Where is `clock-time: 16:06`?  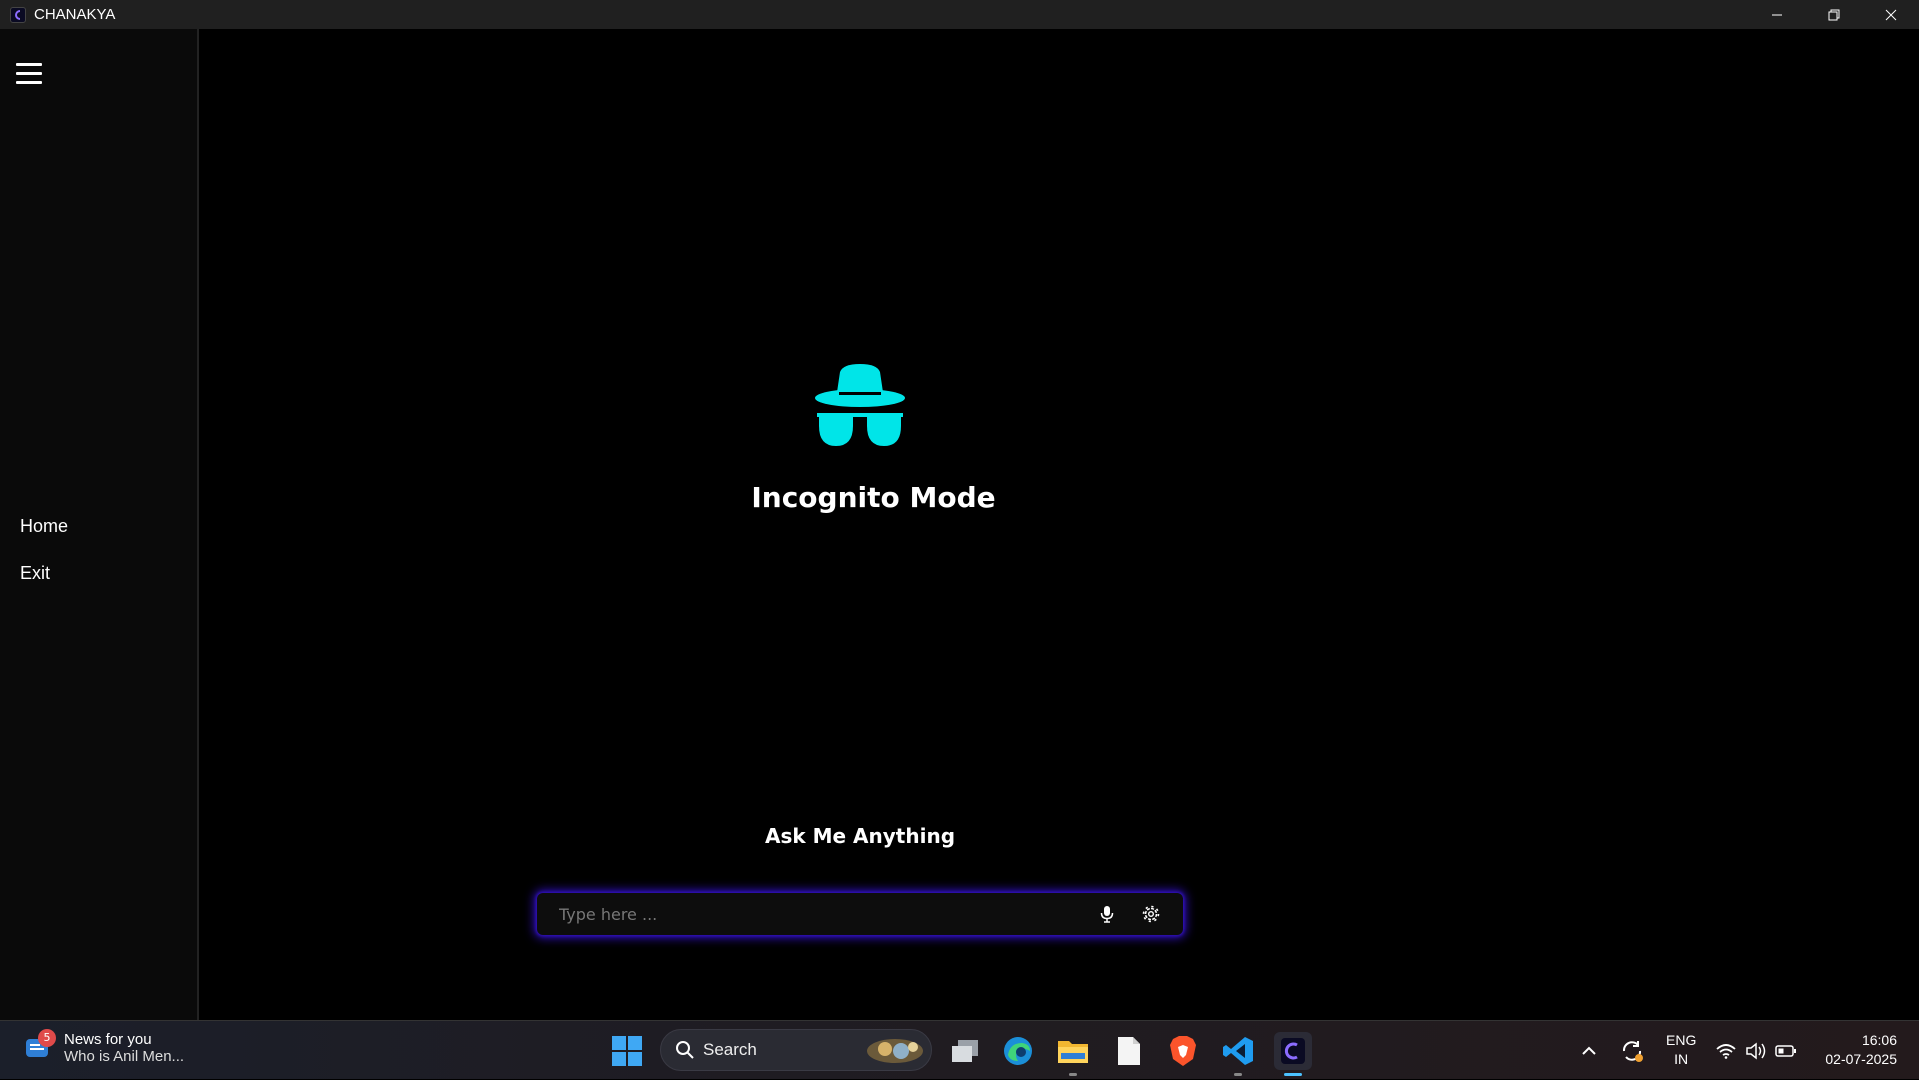
clock-time: 16:06 is located at coordinates (1879, 1040).